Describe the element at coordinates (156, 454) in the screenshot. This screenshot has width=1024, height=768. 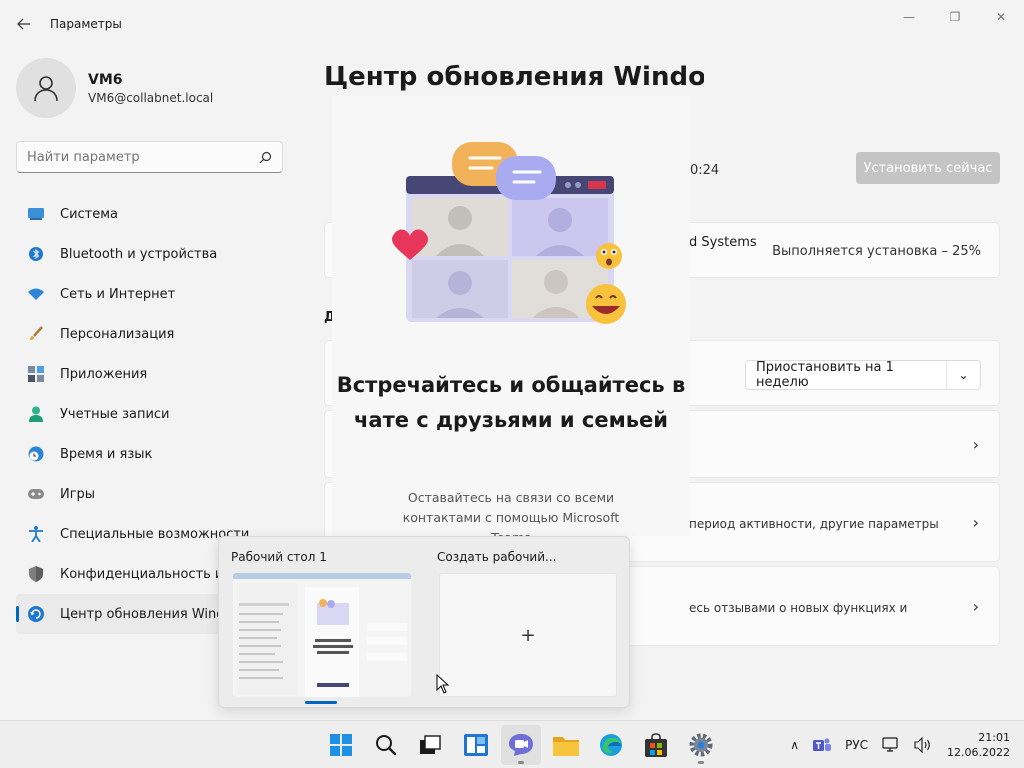
I see `sidebar-item-time-language: Время и язык` at that location.